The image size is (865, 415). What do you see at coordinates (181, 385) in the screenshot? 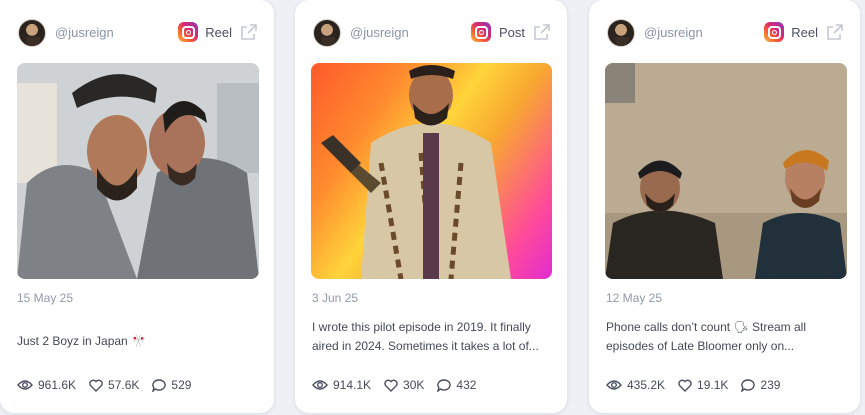
I see `comments-count: 529` at bounding box center [181, 385].